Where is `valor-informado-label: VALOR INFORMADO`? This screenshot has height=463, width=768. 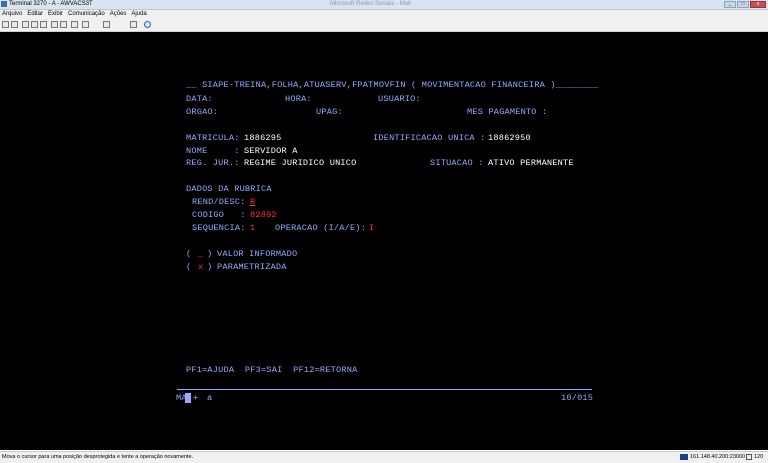 valor-informado-label: VALOR INFORMADO is located at coordinates (257, 254).